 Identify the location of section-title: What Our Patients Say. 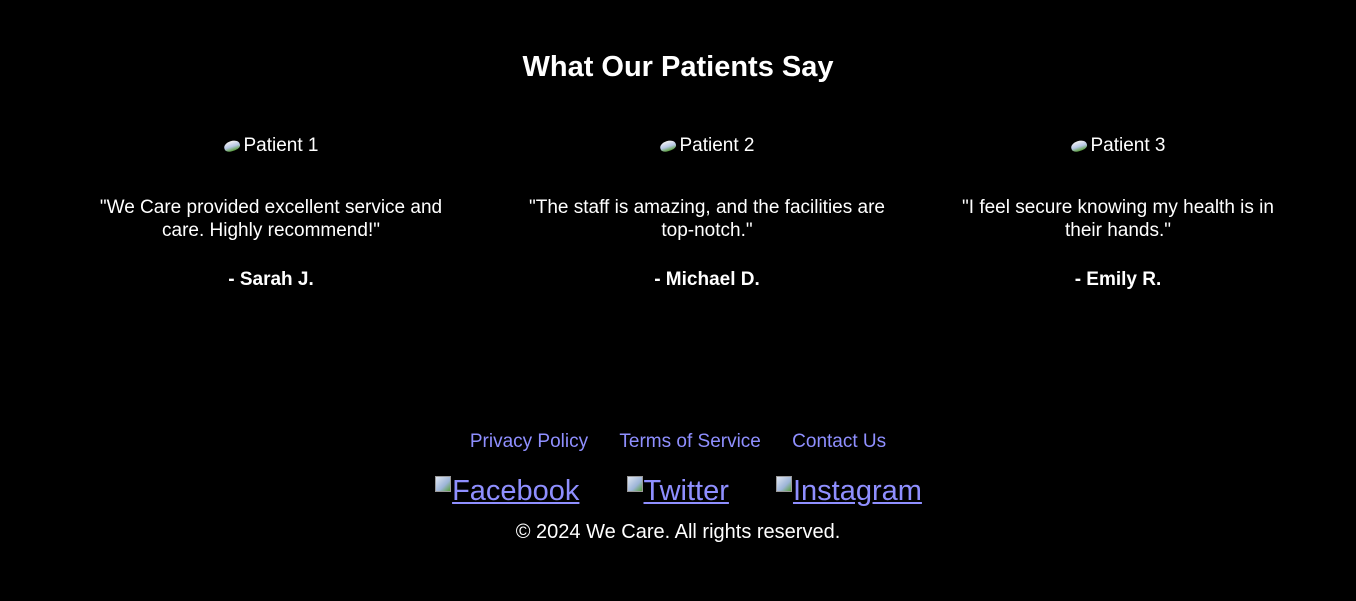
(678, 67).